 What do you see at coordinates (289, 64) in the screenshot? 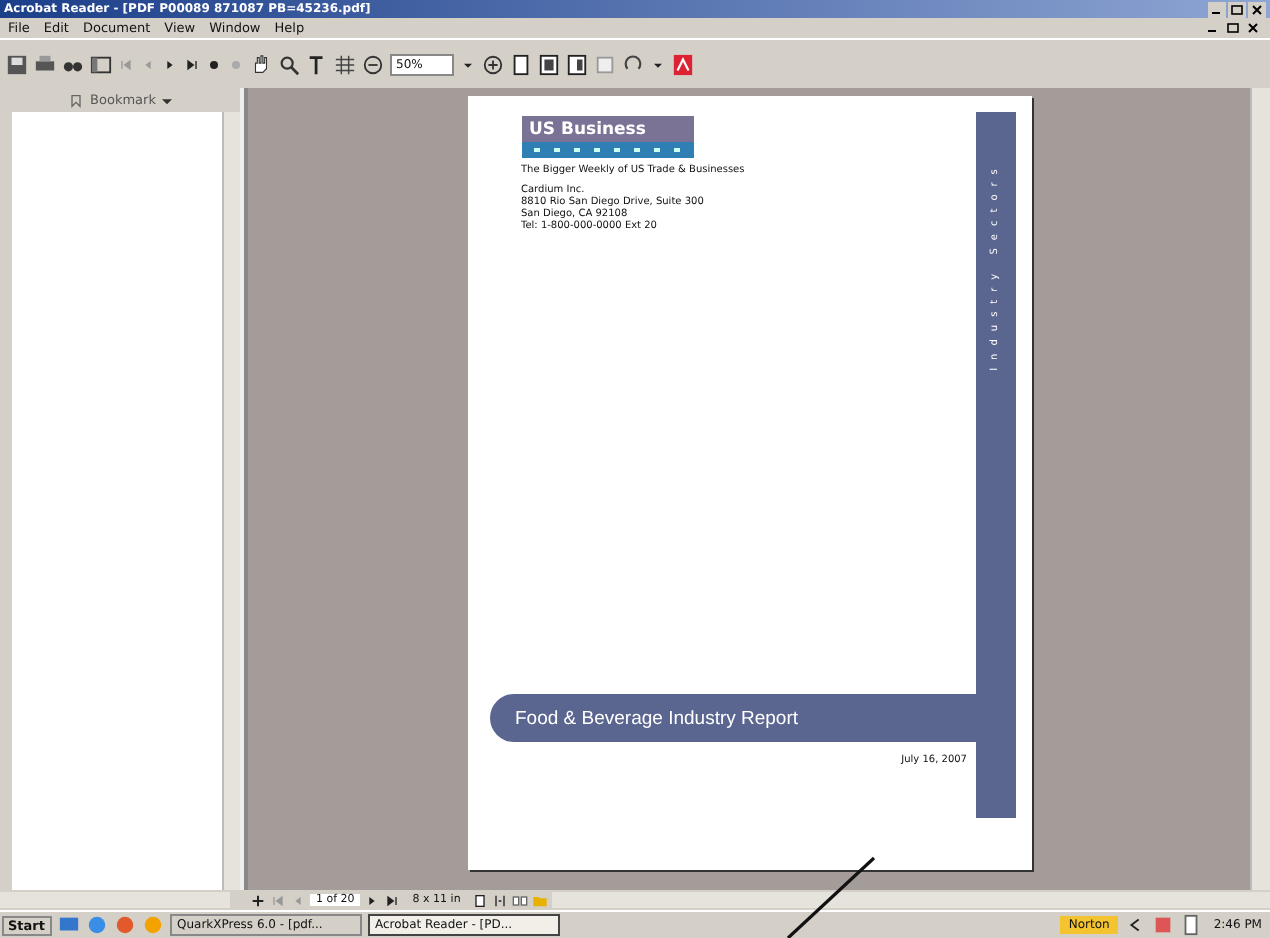
I see `zoom-icon` at bounding box center [289, 64].